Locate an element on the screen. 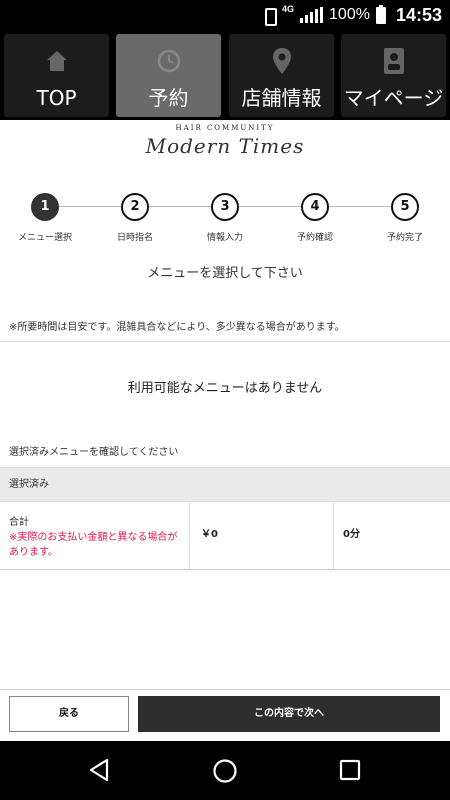  step-1: 1 メニュー選択 is located at coordinates (45, 217).